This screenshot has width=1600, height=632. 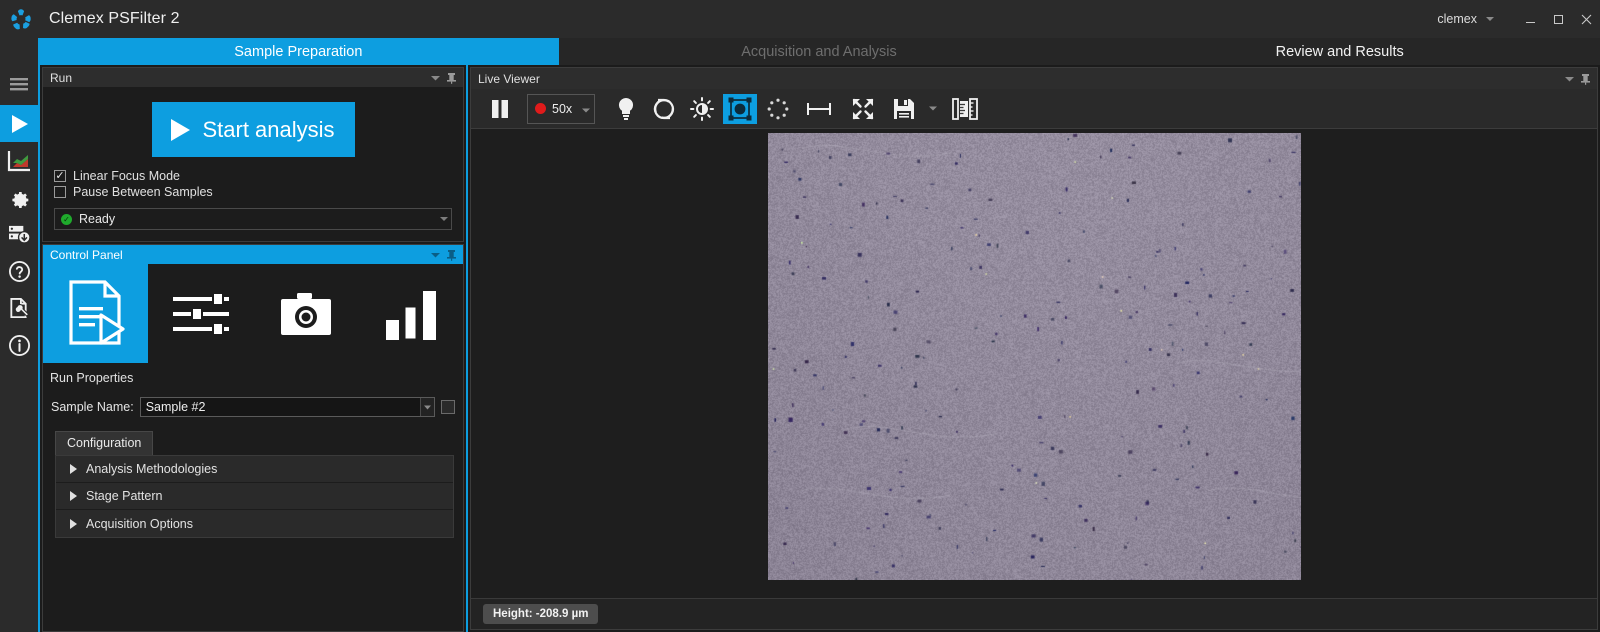 What do you see at coordinates (1034, 613) in the screenshot?
I see `live-viewer-status-bar: Height: -208.9 µm` at bounding box center [1034, 613].